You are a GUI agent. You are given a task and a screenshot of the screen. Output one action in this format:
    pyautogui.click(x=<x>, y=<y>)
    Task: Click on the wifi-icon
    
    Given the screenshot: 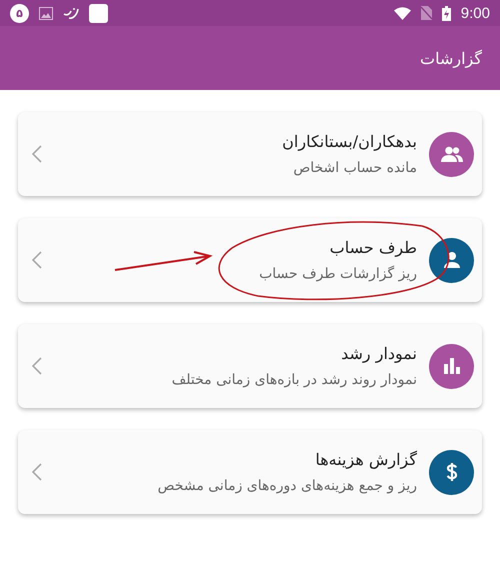 What is the action you would take?
    pyautogui.click(x=402, y=13)
    